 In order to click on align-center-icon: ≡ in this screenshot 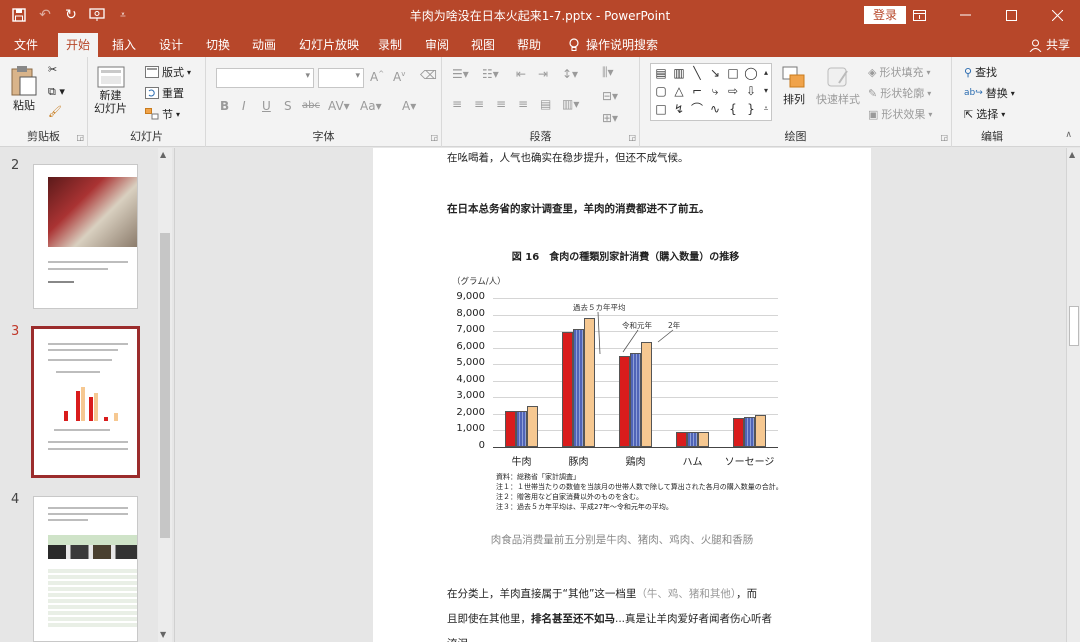, I will do `click(479, 104)`.